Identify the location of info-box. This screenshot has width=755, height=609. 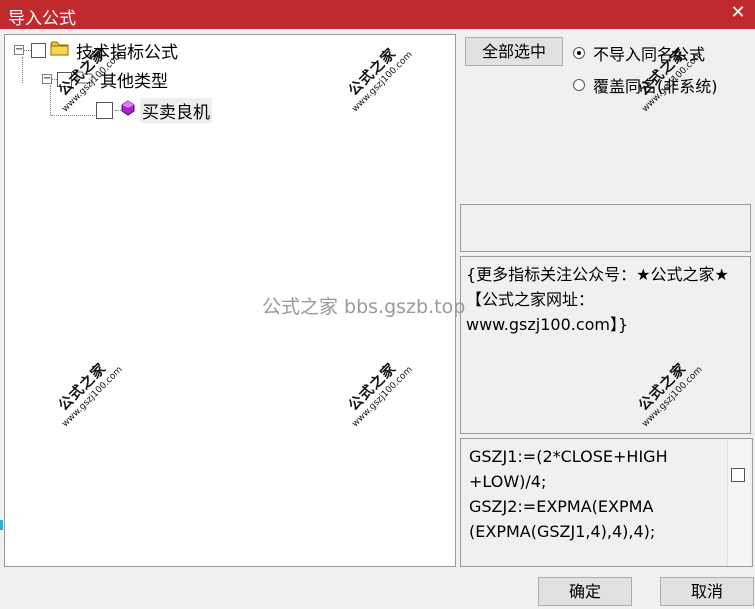
(605, 228).